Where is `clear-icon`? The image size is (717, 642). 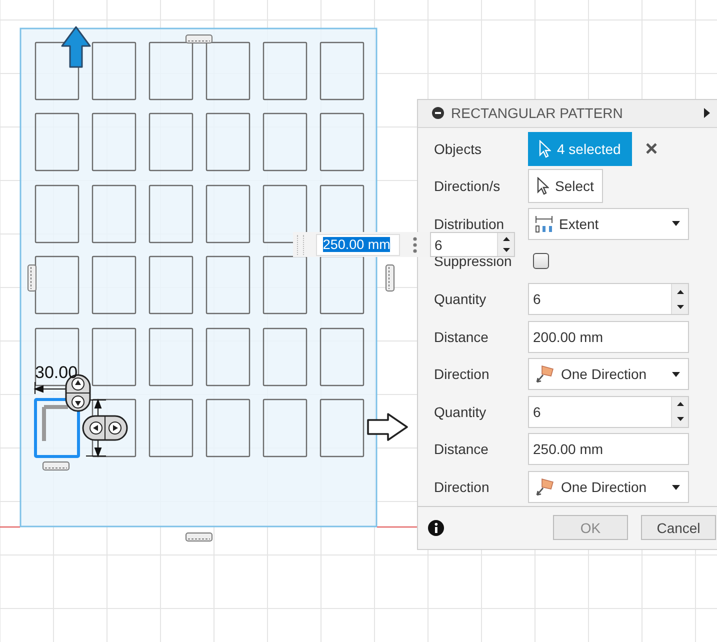
clear-icon is located at coordinates (651, 148).